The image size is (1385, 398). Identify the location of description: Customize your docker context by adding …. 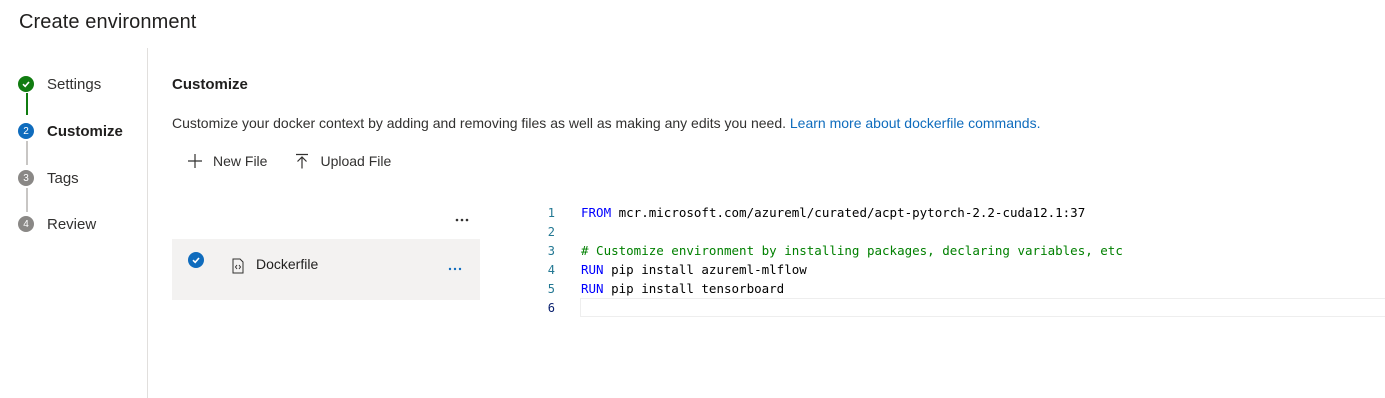
(606, 123).